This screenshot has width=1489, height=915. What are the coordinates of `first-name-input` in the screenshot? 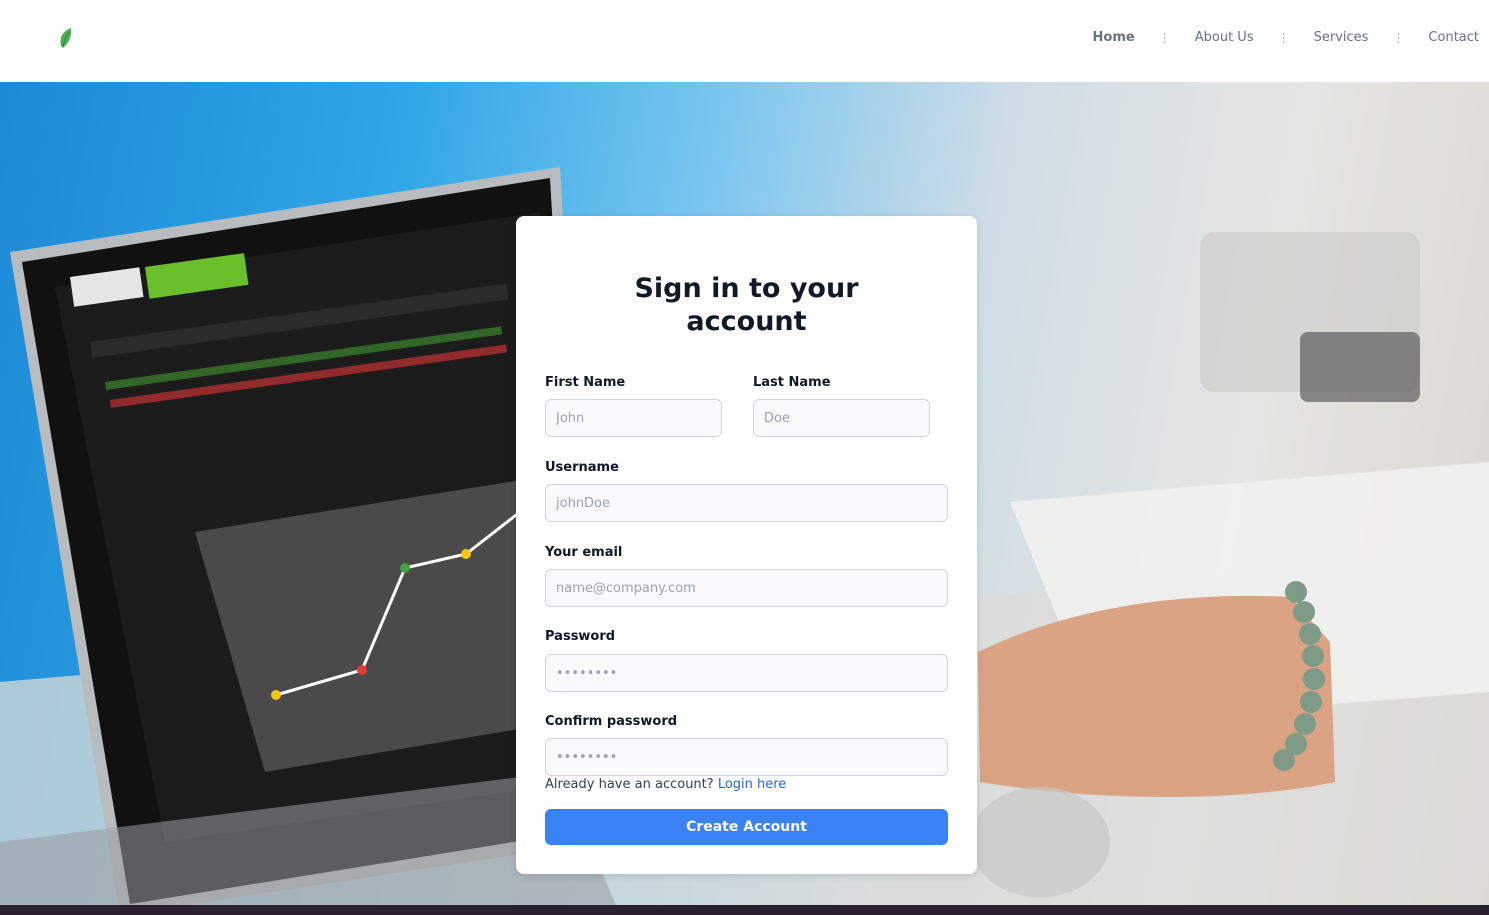 It's located at (633, 418).